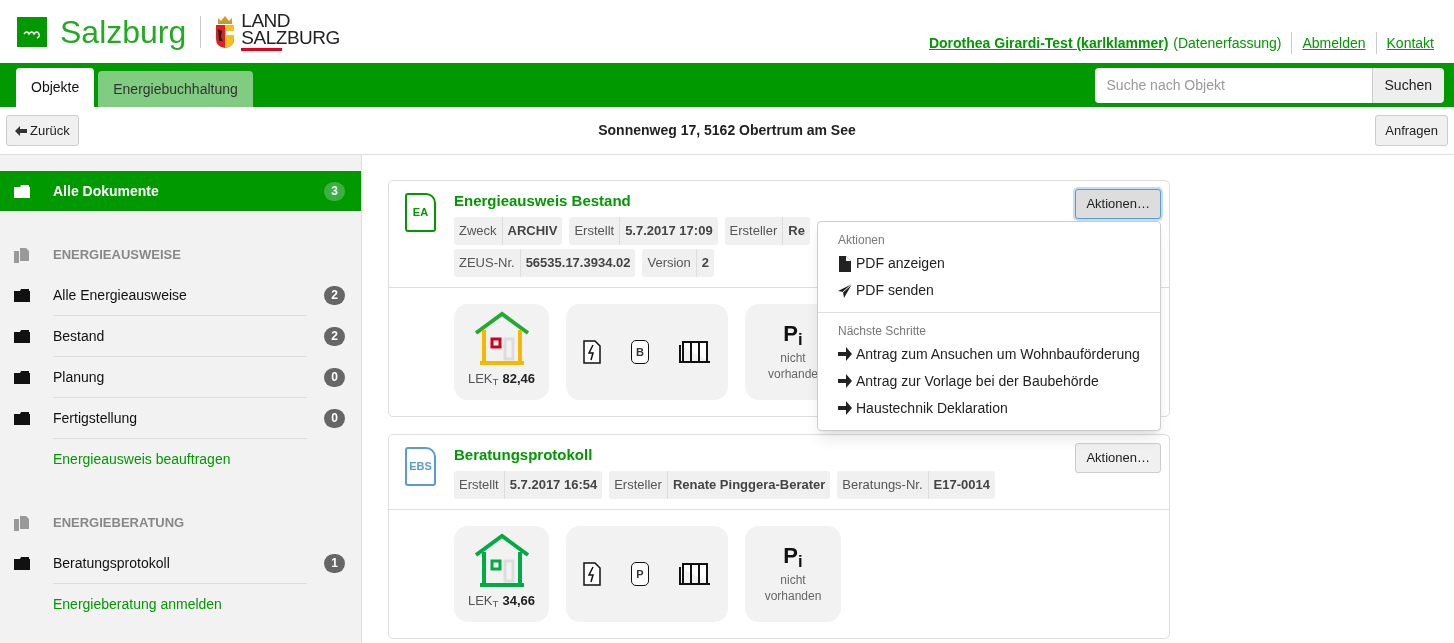 The width and height of the screenshot is (1454, 643). What do you see at coordinates (120, 295) in the screenshot?
I see `sidebar-item-label: Alle Energieausweise` at bounding box center [120, 295].